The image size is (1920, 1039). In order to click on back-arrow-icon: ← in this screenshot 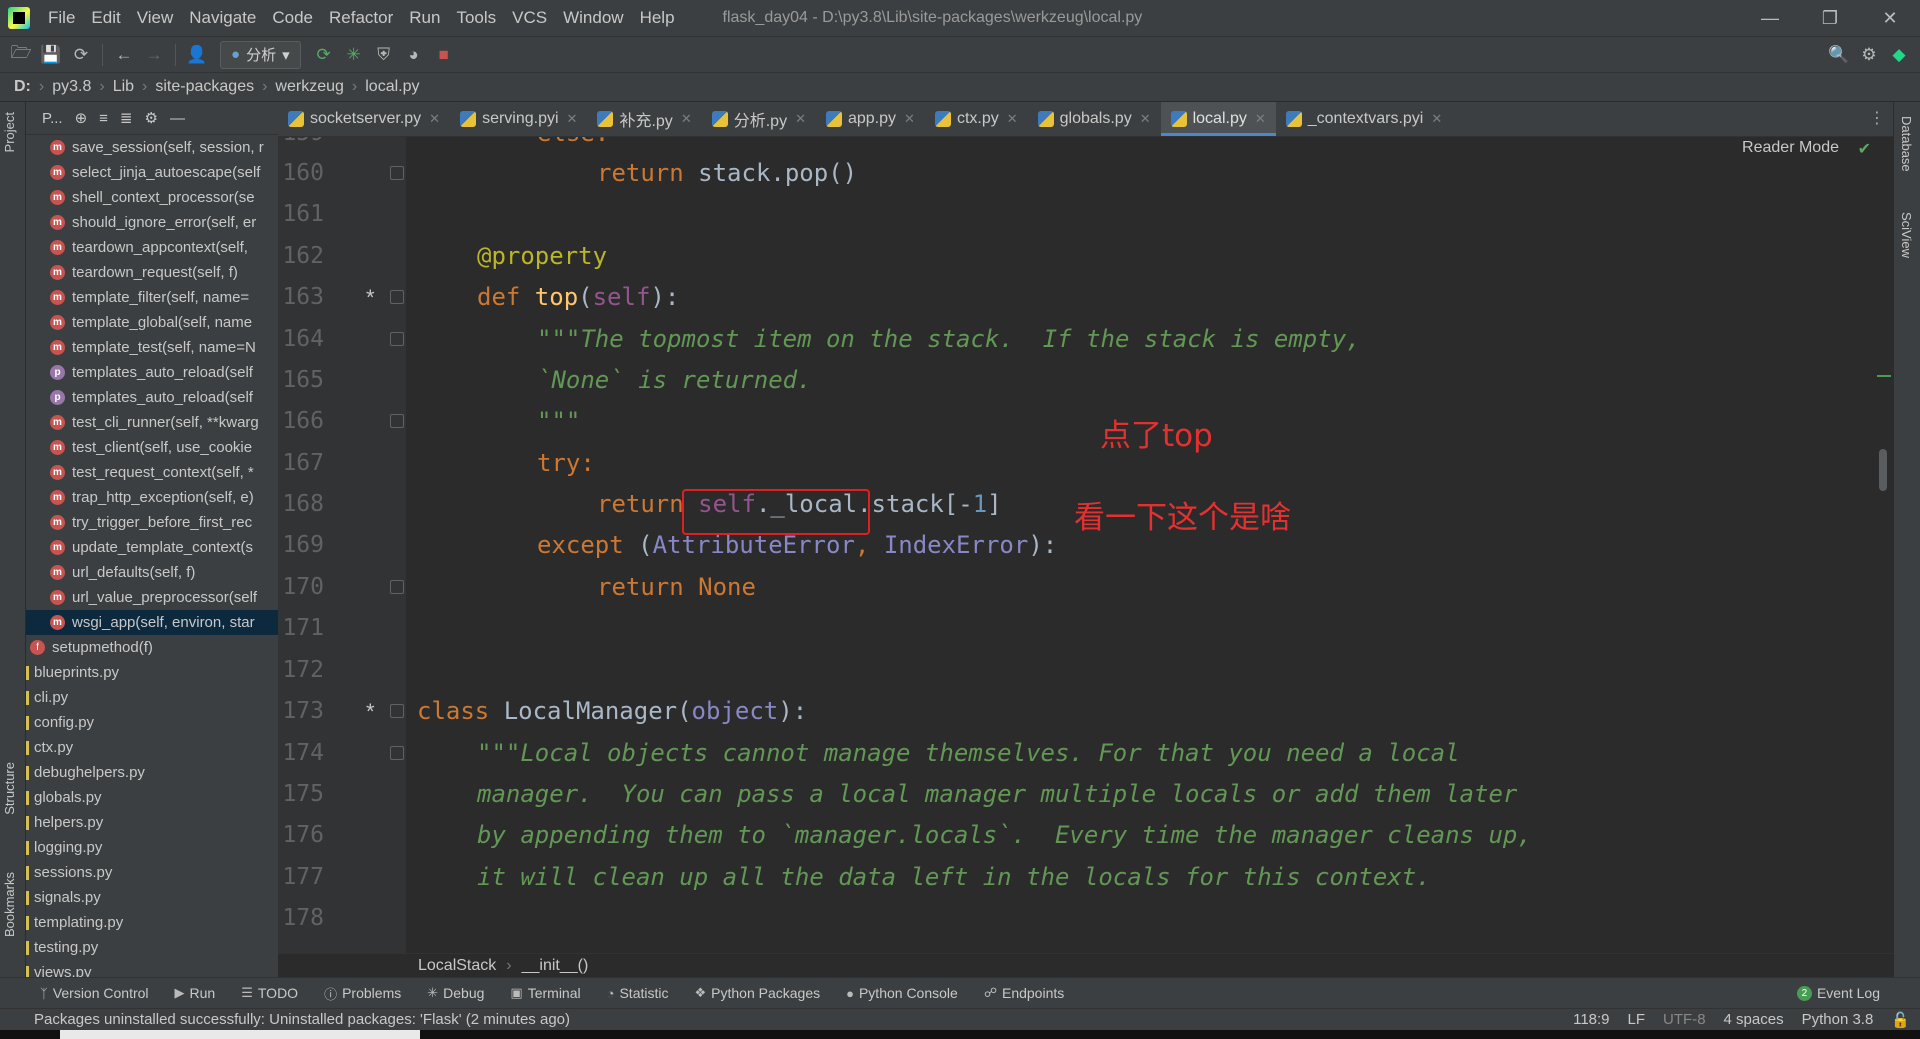, I will do `click(124, 55)`.